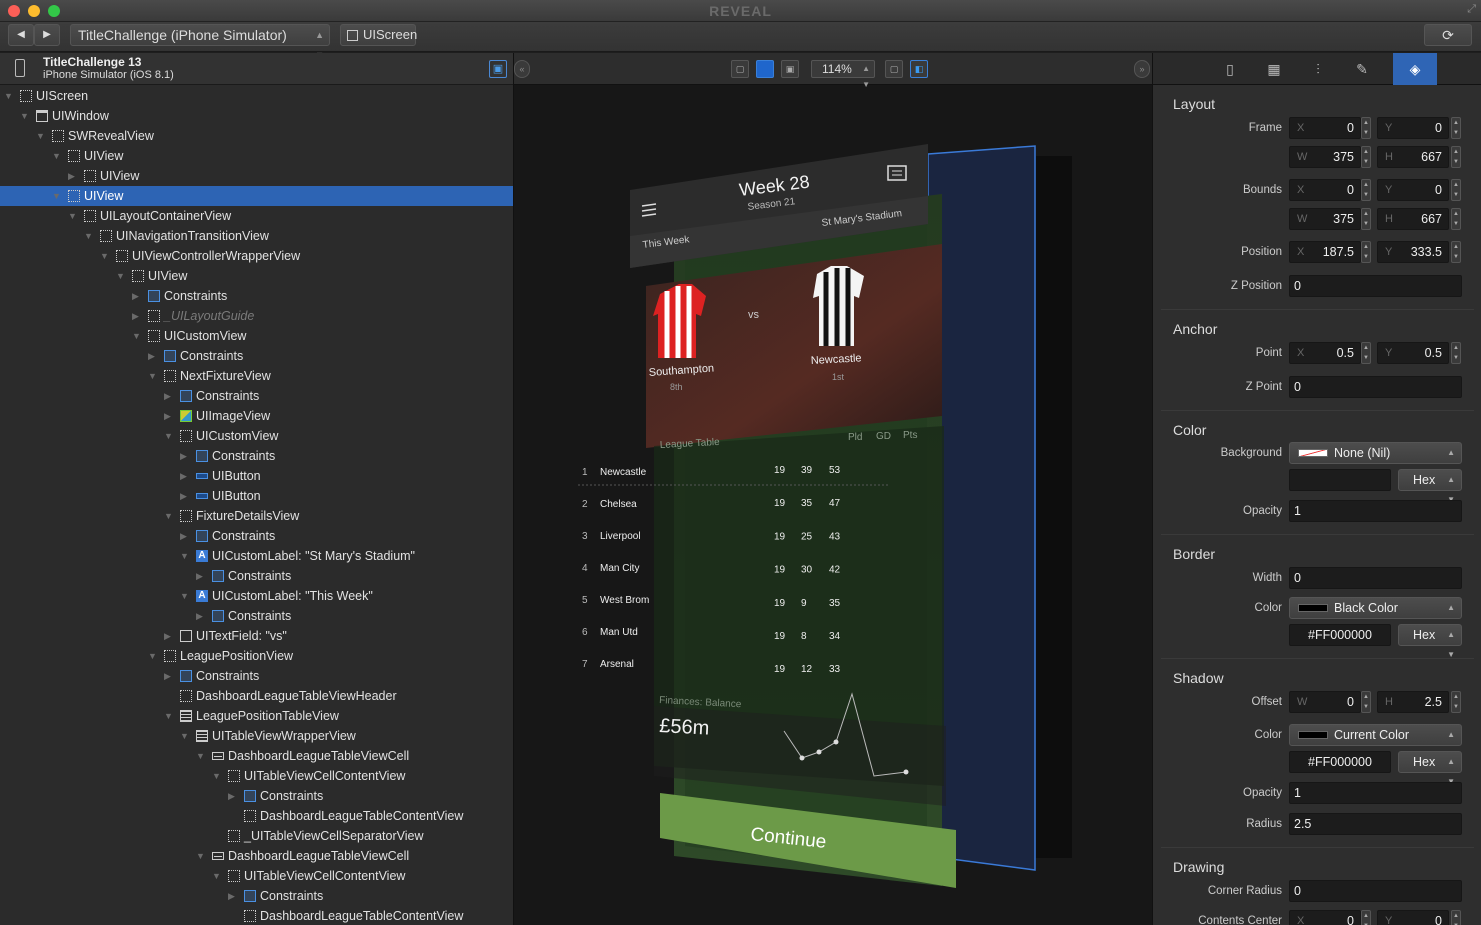  I want to click on tree-row: ▼ UIViewControllerWrapperView, so click(256, 256).